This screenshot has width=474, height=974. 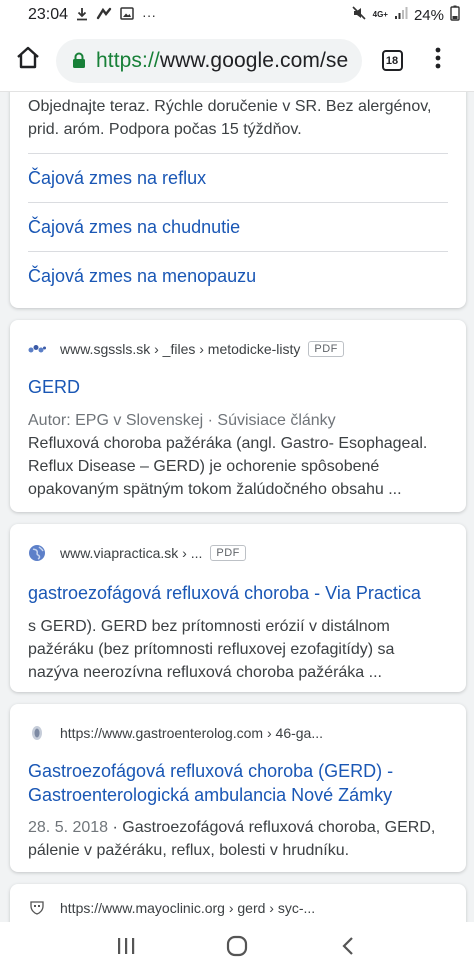 I want to click on sync-icon, so click(x=104, y=15).